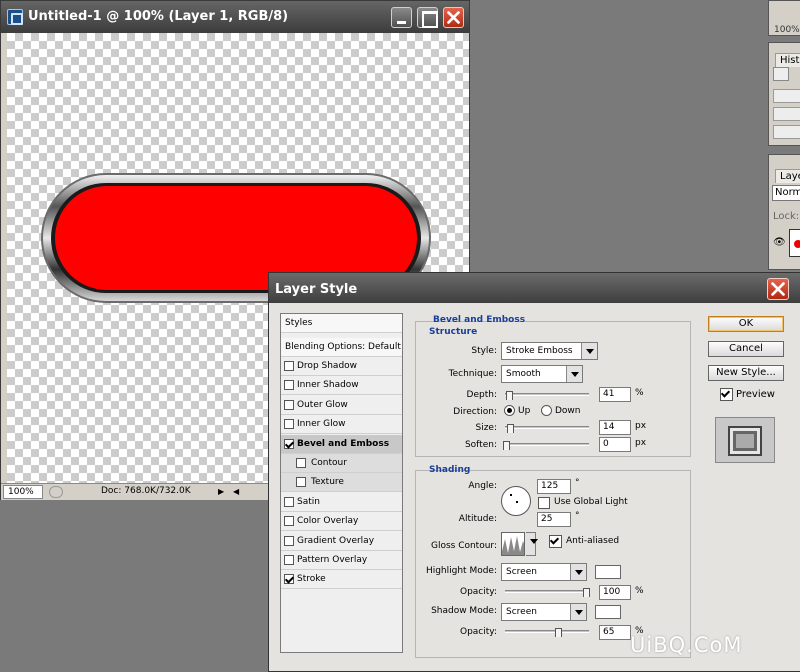  I want to click on style-item-label: Outer Glow, so click(322, 404).